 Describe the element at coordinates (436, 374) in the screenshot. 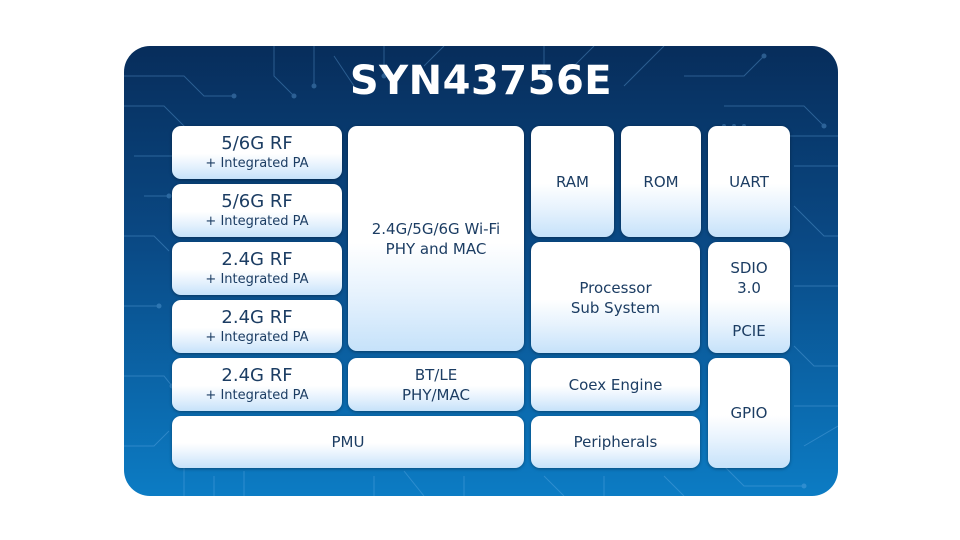

I see `bt-line-1: BT/LE` at that location.